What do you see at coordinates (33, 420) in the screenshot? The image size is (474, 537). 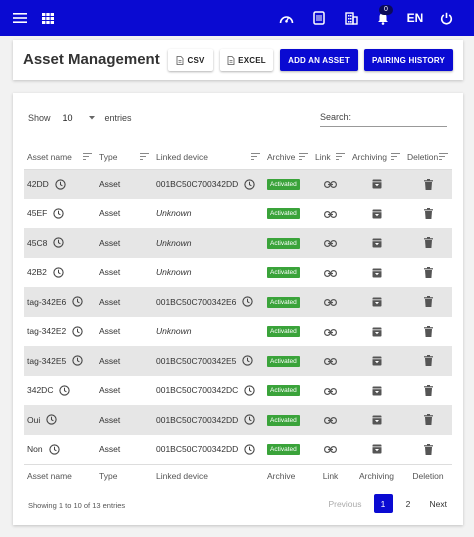 I see `asset-name: Oui` at bounding box center [33, 420].